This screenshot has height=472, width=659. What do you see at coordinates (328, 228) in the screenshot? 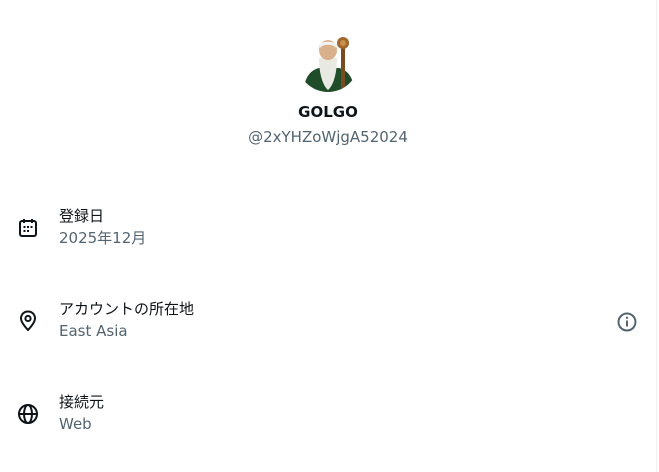
I see `info-row-join-date: 登録日 2025年12月` at bounding box center [328, 228].